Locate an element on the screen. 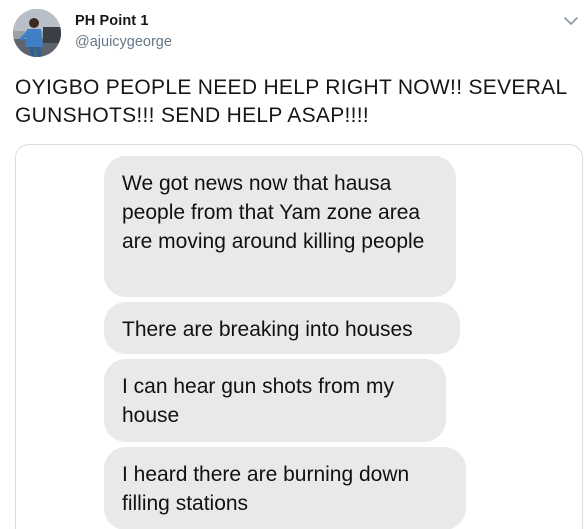 The width and height of the screenshot is (588, 529). avatar is located at coordinates (37, 33).